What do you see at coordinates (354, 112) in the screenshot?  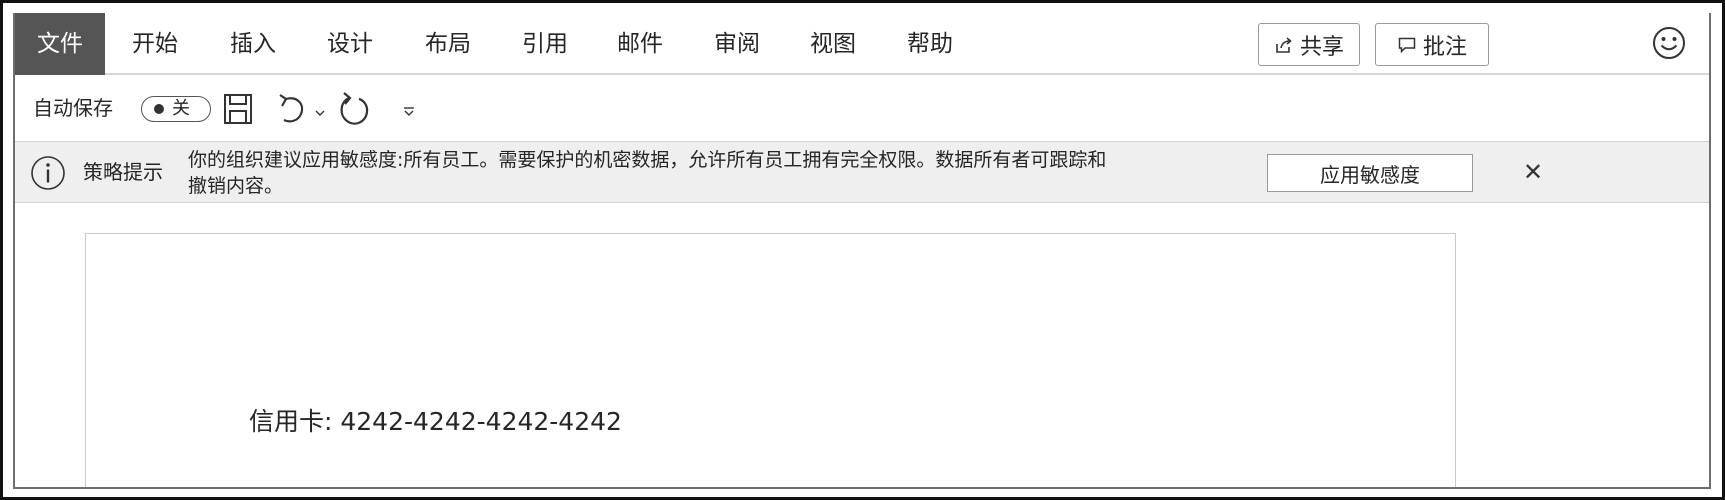 I see `redo-icon` at bounding box center [354, 112].